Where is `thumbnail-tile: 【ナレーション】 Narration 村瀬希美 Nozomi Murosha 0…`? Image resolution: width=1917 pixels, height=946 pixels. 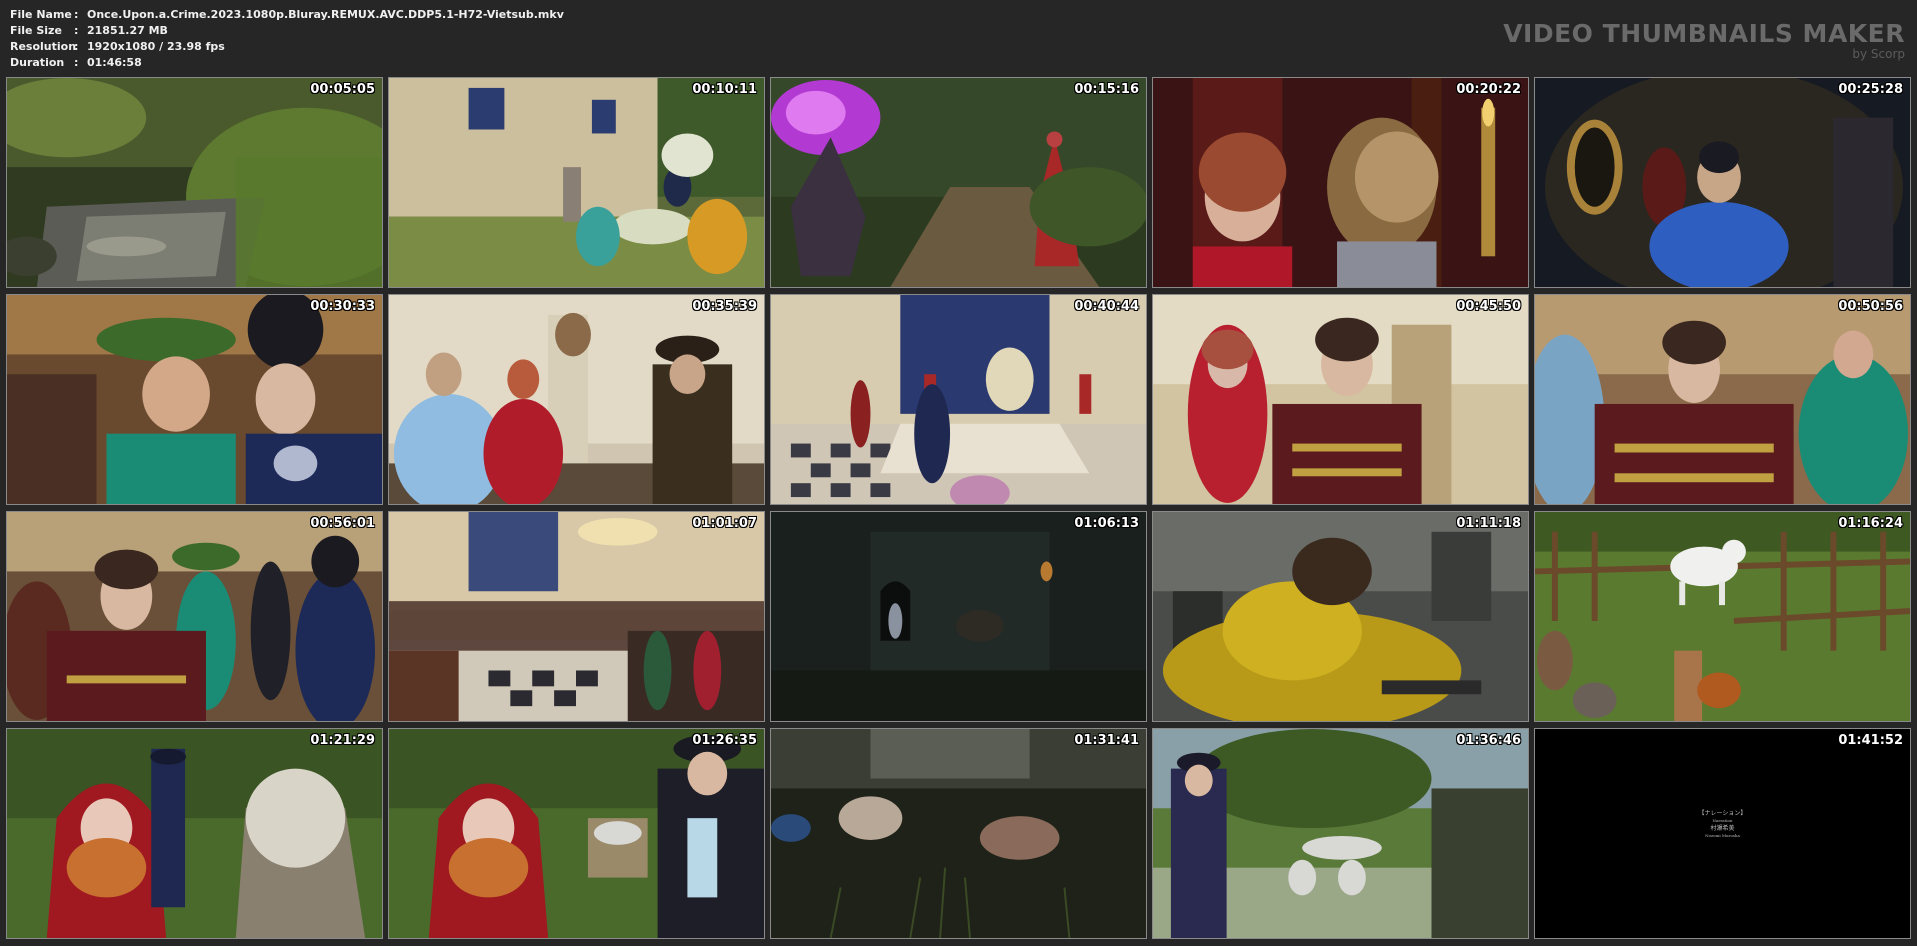
thumbnail-tile: 【ナレーション】 Narration 村瀬希美 Nozomi Murosha 0… is located at coordinates (1722, 833).